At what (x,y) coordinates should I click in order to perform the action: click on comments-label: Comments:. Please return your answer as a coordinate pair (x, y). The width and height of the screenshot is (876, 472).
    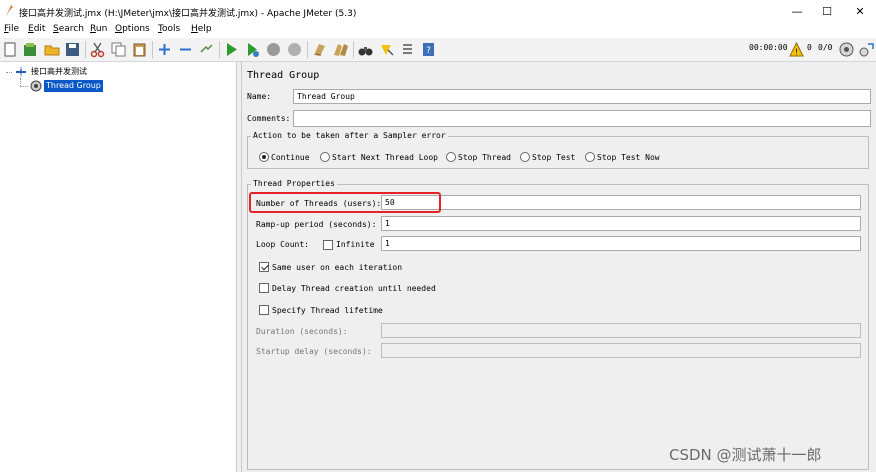
    Looking at the image, I should click on (269, 118).